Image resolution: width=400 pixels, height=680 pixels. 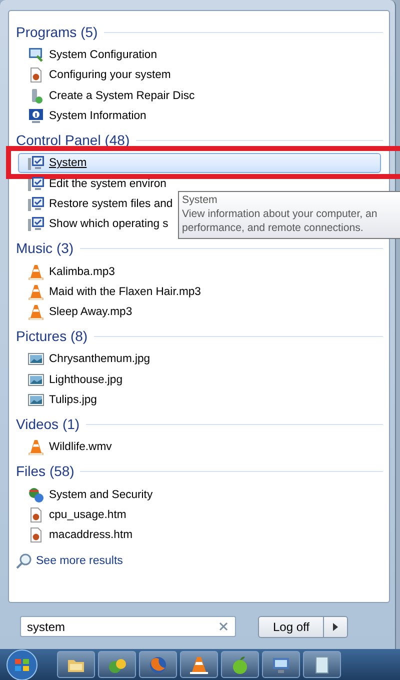 I want to click on section-heading: Files (58), so click(x=45, y=471).